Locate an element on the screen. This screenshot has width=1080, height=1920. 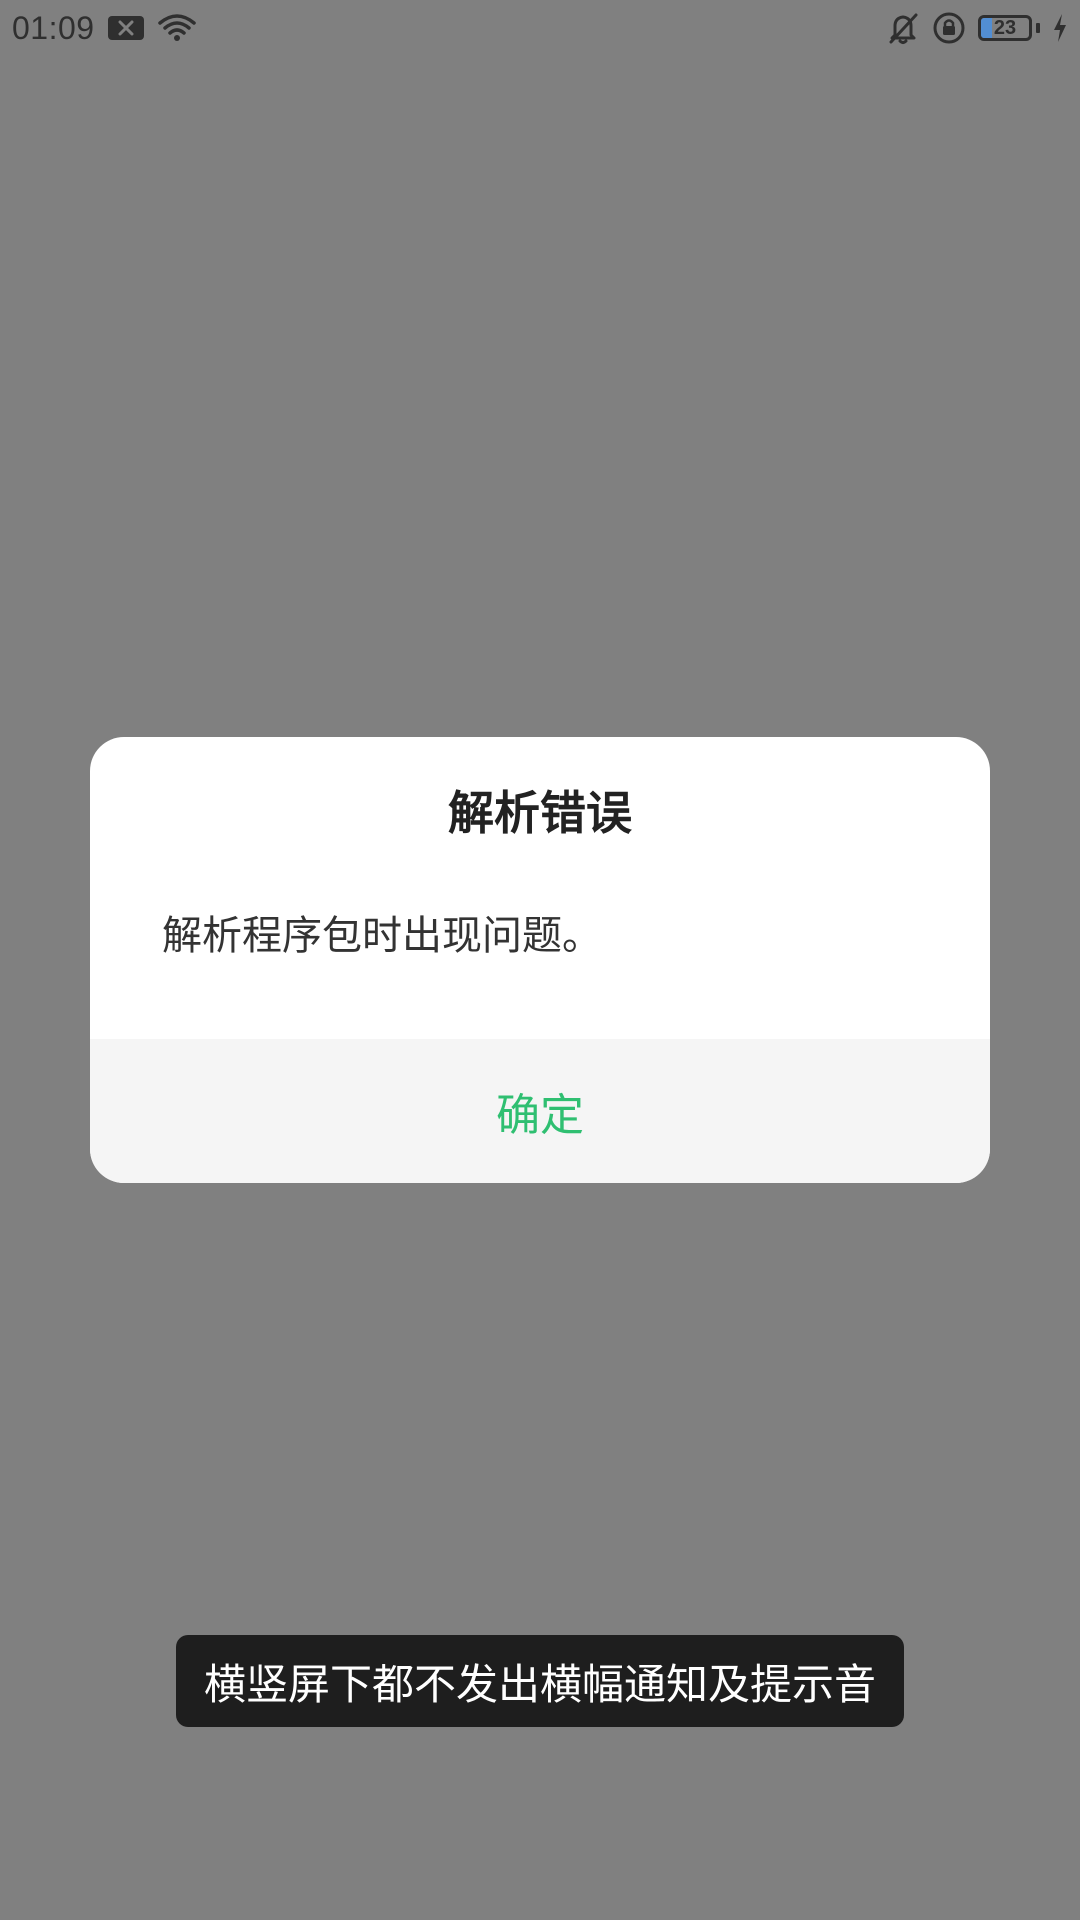
dialog-title: 解析错误 is located at coordinates (540, 813).